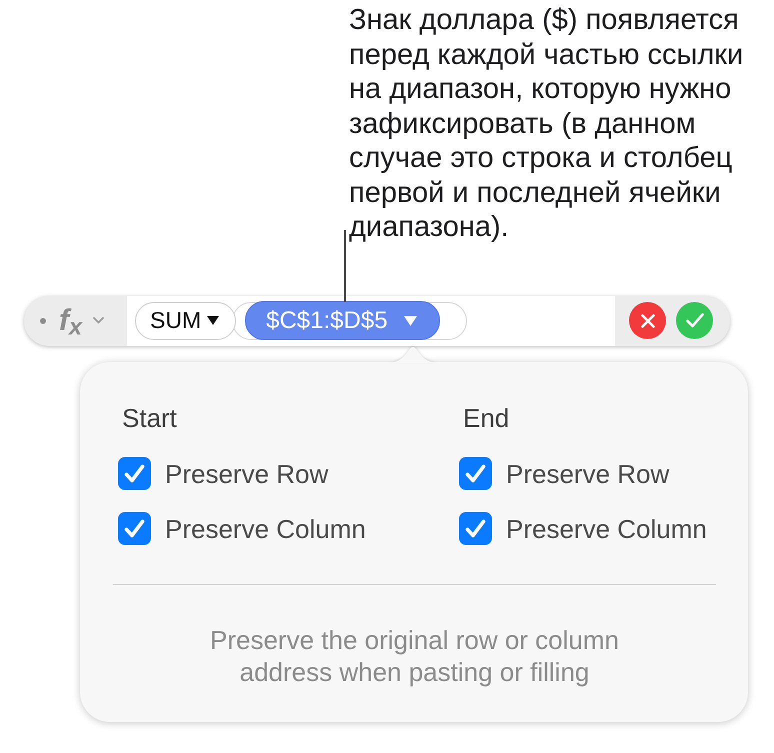  I want to click on dot-icon, so click(43, 321).